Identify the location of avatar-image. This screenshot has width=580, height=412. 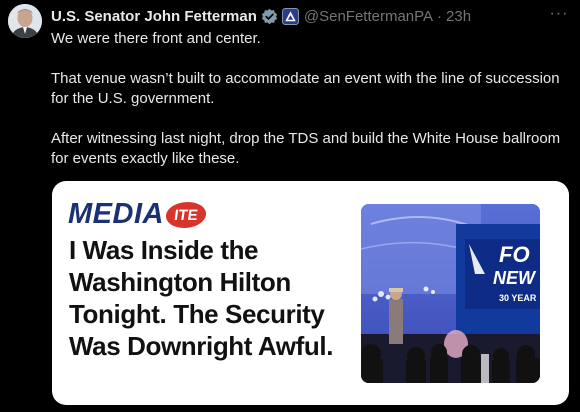
(25, 21).